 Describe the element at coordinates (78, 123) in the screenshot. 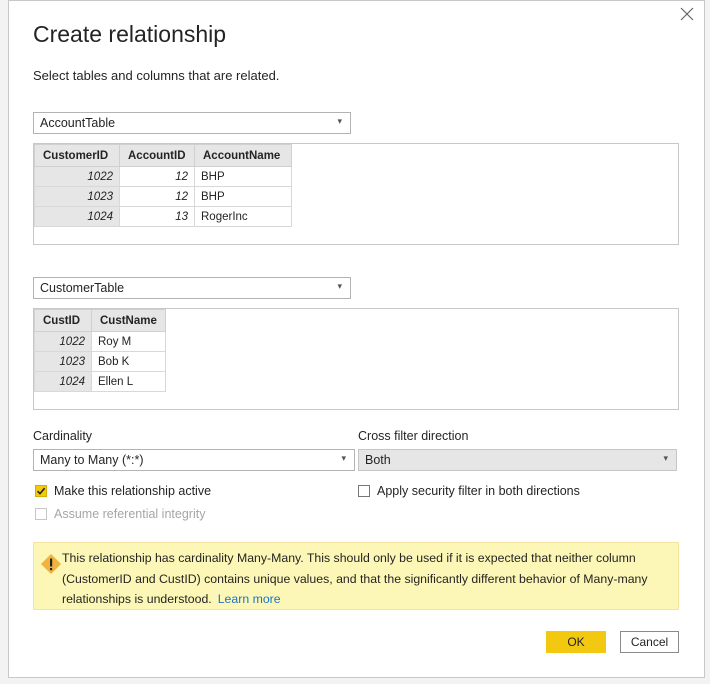

I see `table1-select-value: AccountTable` at that location.